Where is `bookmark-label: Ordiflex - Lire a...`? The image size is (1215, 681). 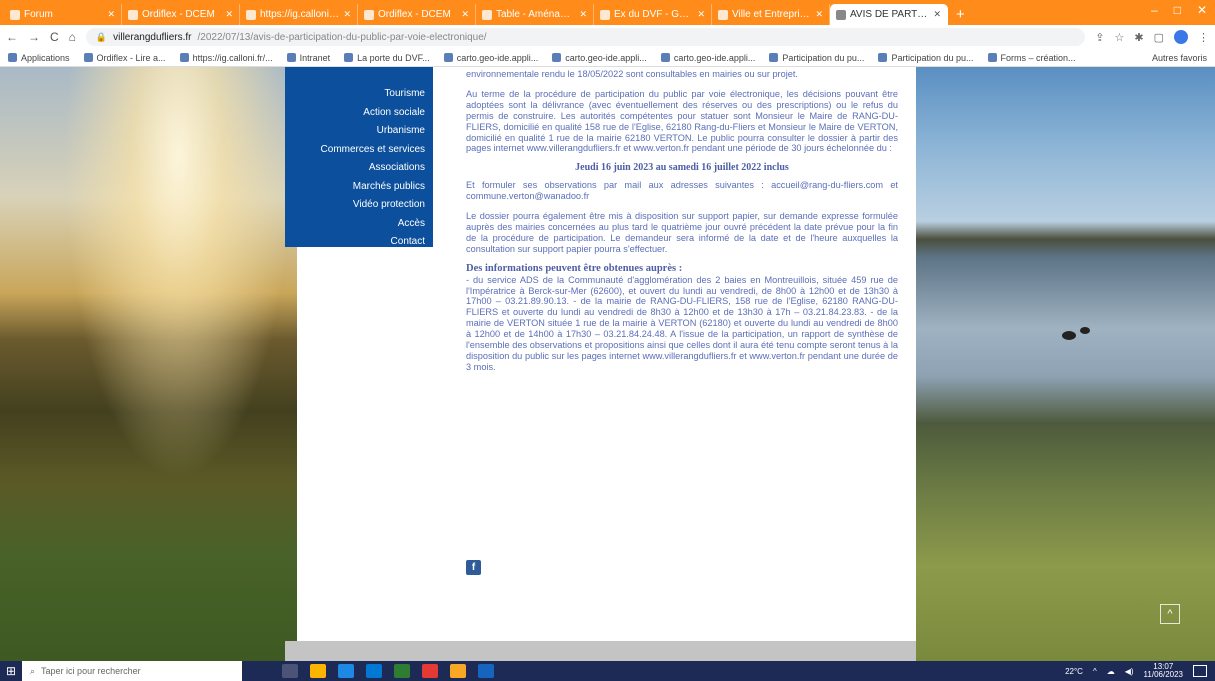 bookmark-label: Ordiflex - Lire a... is located at coordinates (131, 57).